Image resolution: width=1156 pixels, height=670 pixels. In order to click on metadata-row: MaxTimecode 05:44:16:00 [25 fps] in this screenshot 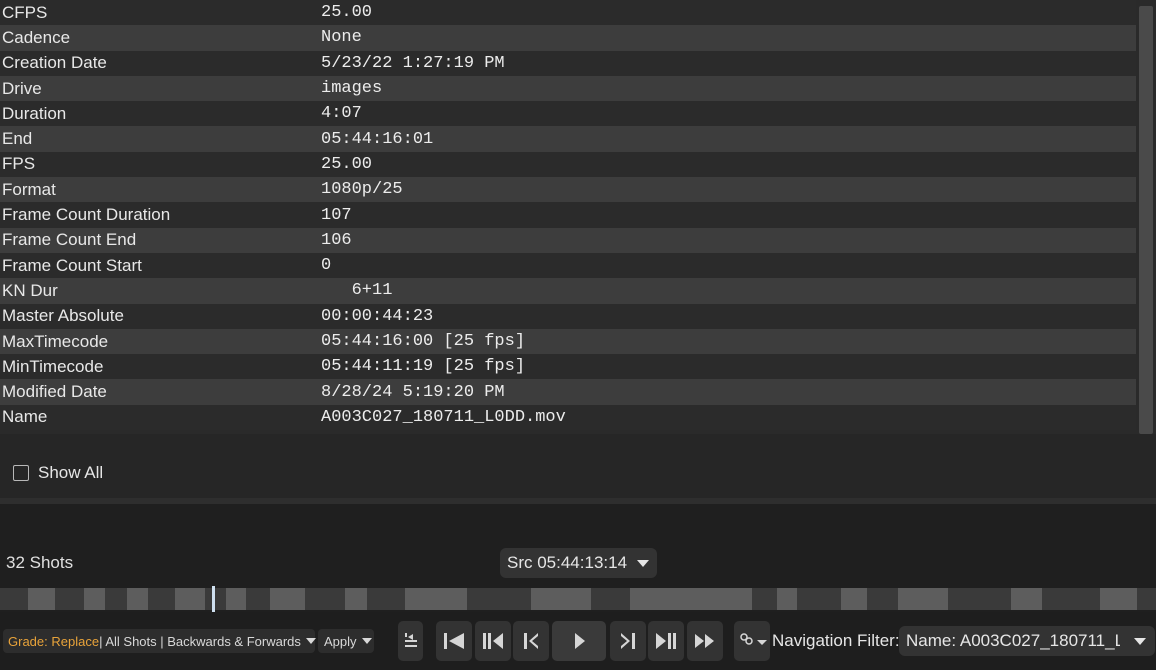, I will do `click(568, 341)`.